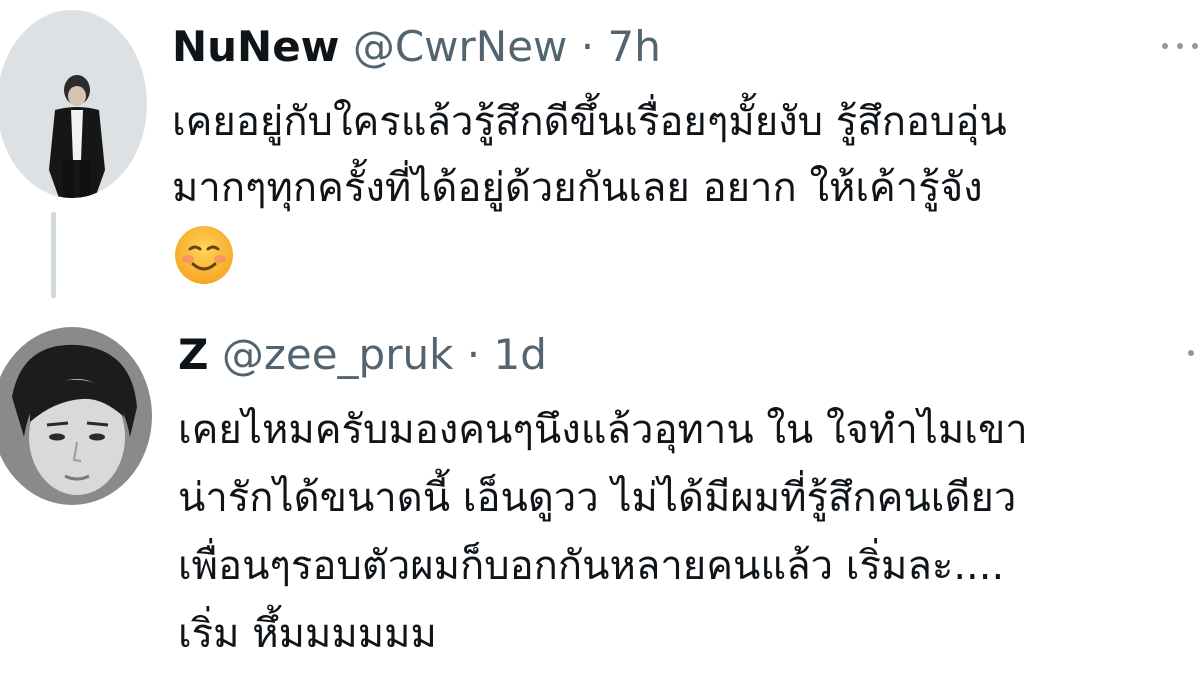 This screenshot has width=1200, height=675. Describe the element at coordinates (204, 257) in the screenshot. I see `smiling-face-emoji-icon` at that location.